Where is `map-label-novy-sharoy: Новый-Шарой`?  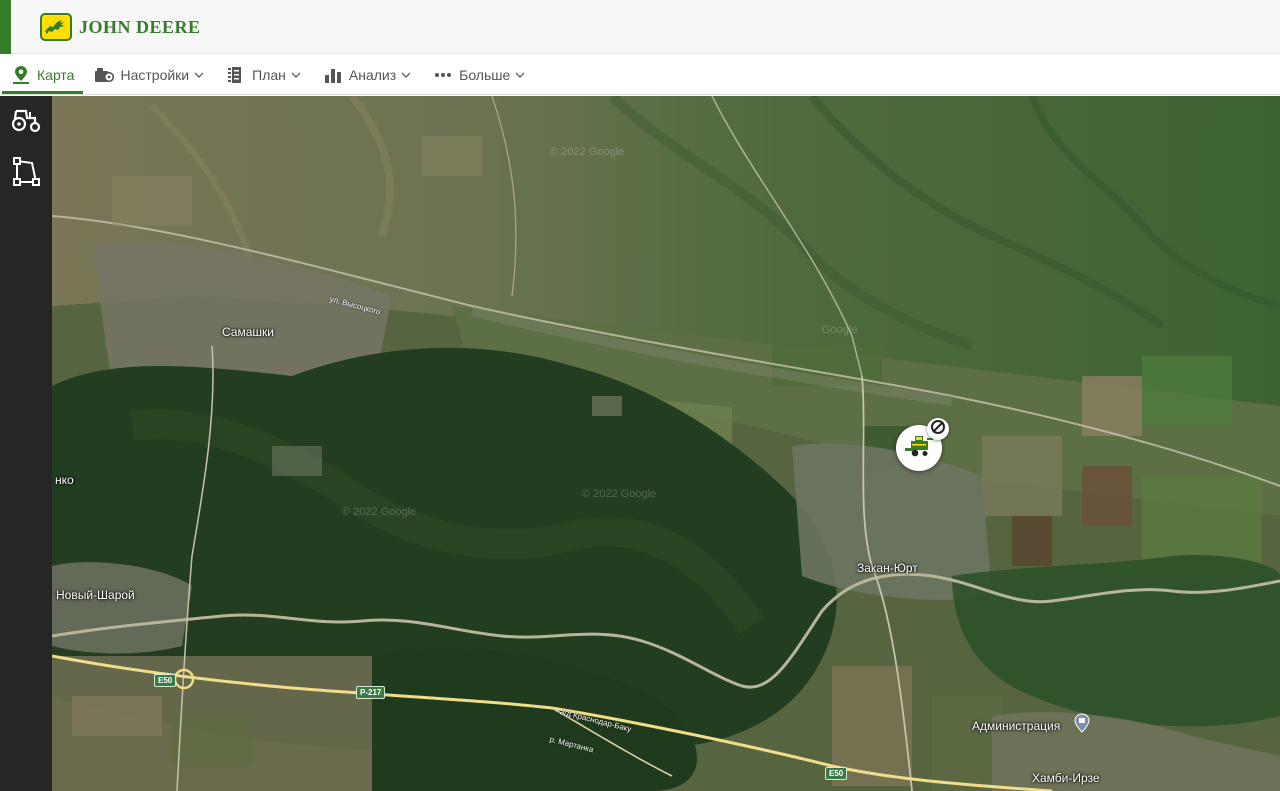 map-label-novy-sharoy: Новый-Шарой is located at coordinates (95, 595).